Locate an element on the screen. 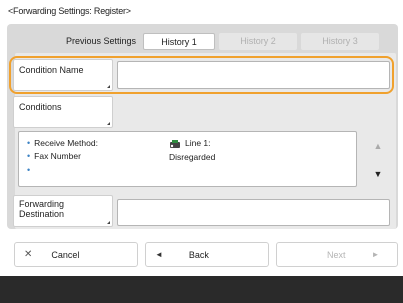 Image resolution: width=403 pixels, height=303 pixels. list-item: • is located at coordinates (30, 170).